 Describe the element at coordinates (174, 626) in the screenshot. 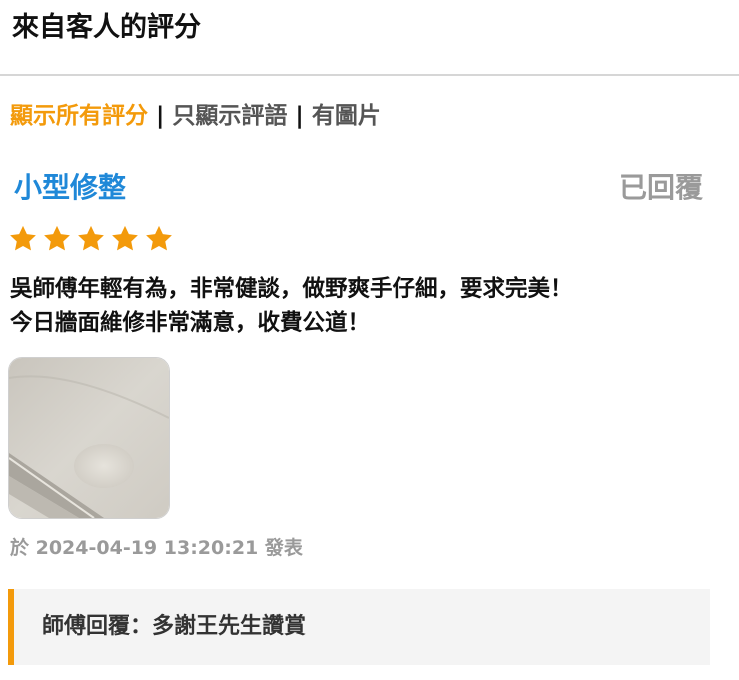

I see `provider-reply-text: 師傅回覆：多謝王先生讚賞` at that location.